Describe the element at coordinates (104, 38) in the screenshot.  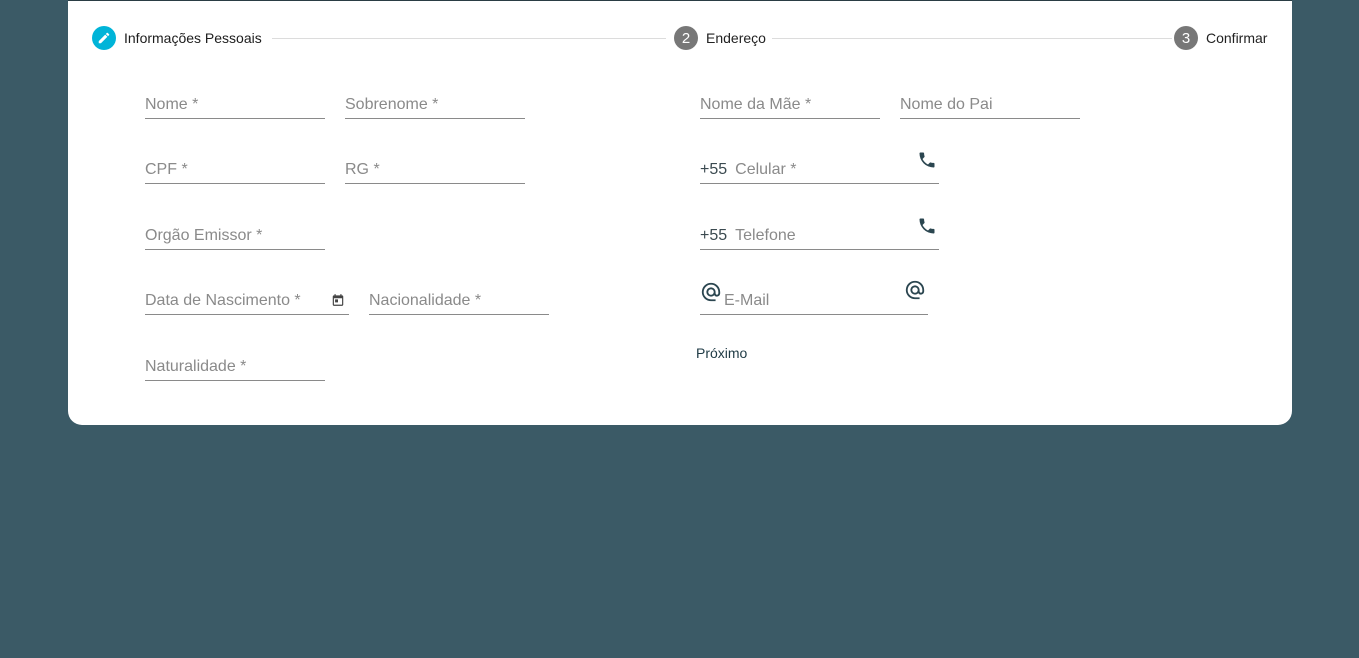
I see `edit-icon` at that location.